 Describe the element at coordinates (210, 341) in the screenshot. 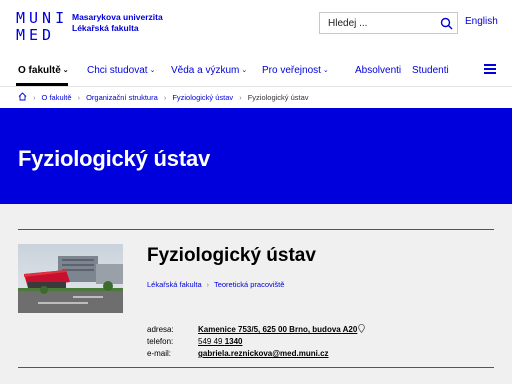

I see `phone-prefix: 549 49` at that location.